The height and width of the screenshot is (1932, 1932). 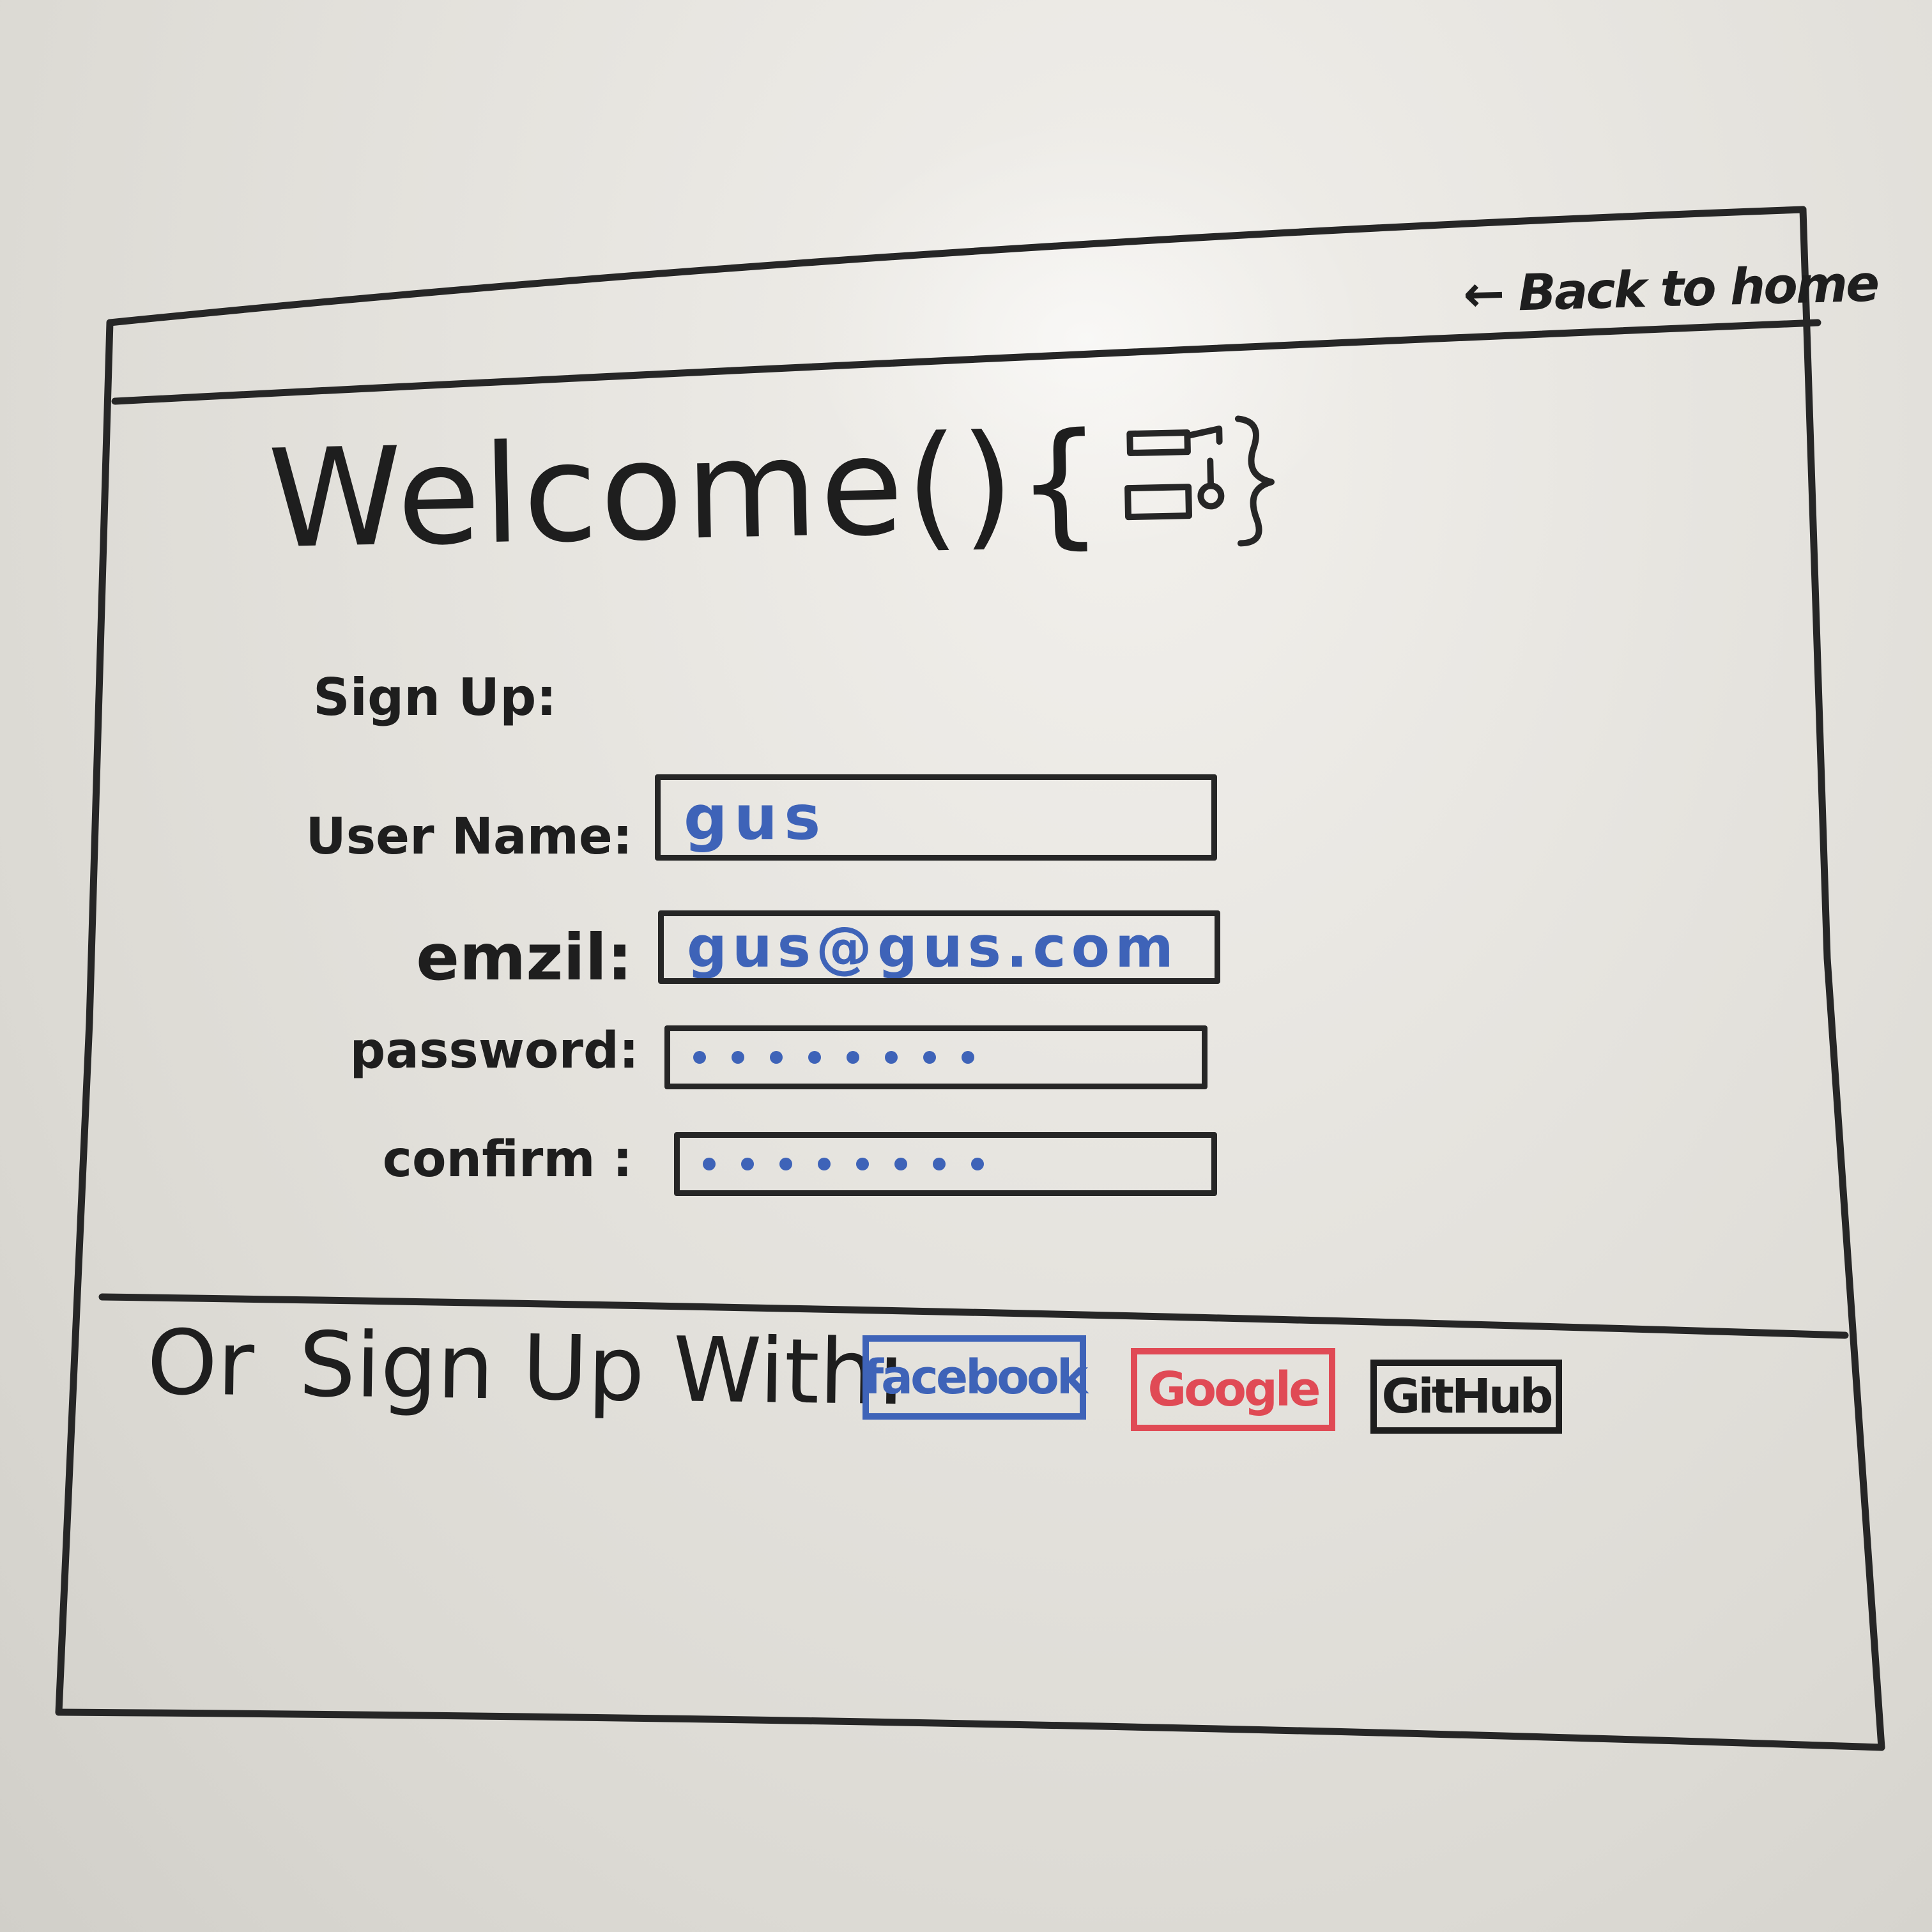 I want to click on username-field: gus, so click(x=936, y=817).